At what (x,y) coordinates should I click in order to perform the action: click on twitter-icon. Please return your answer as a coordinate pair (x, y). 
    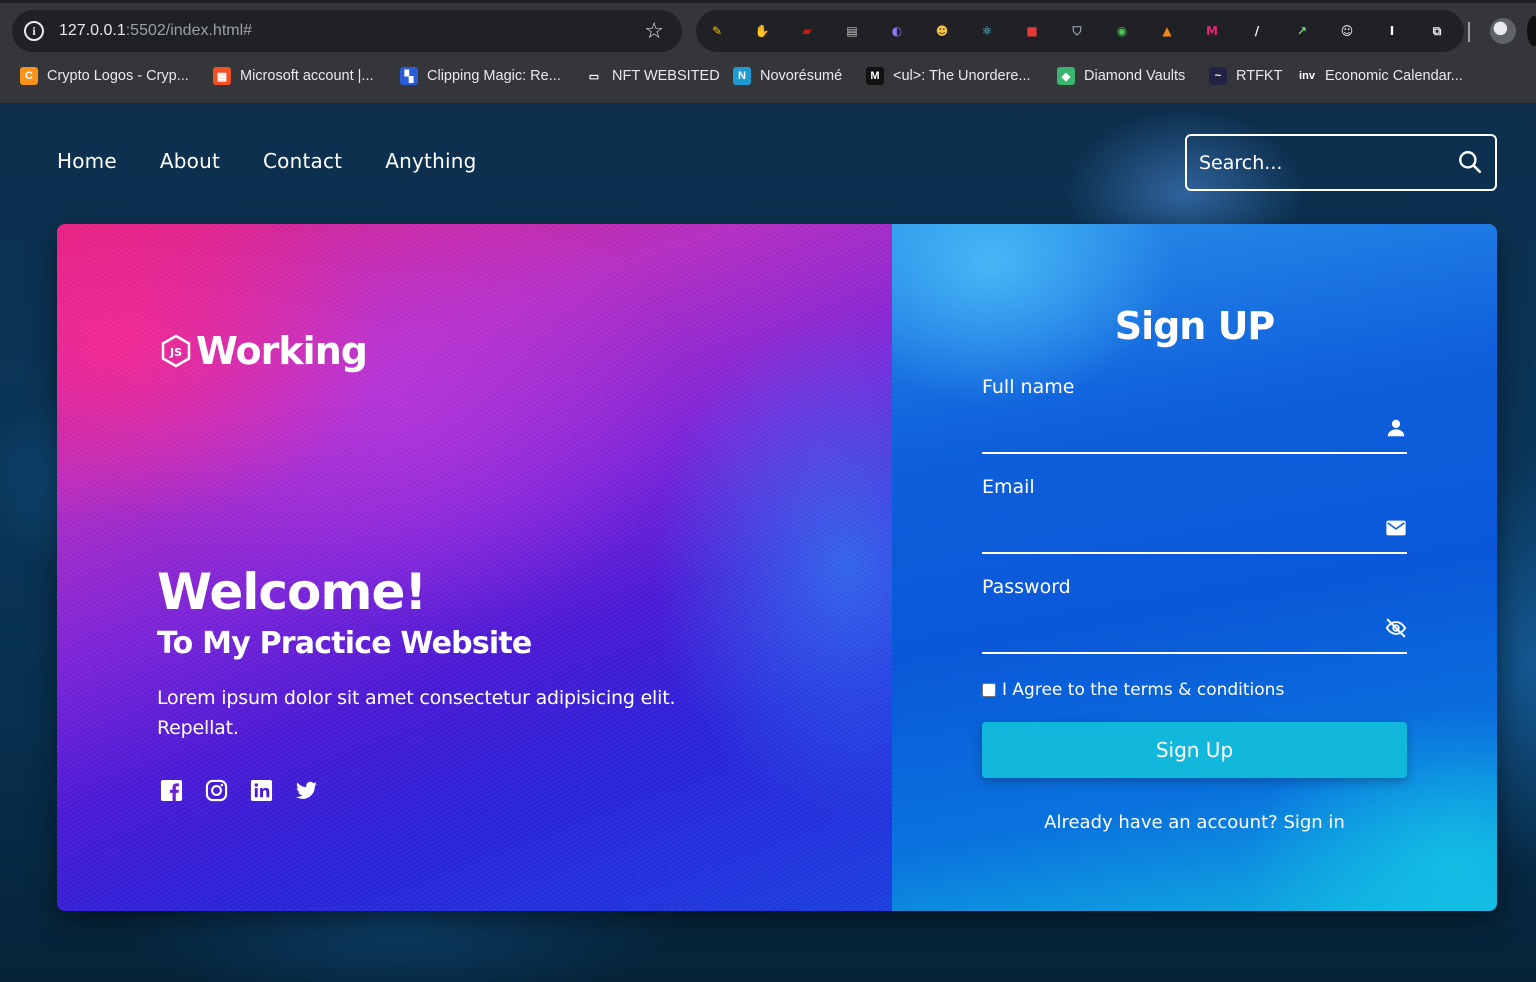
    Looking at the image, I should click on (306, 790).